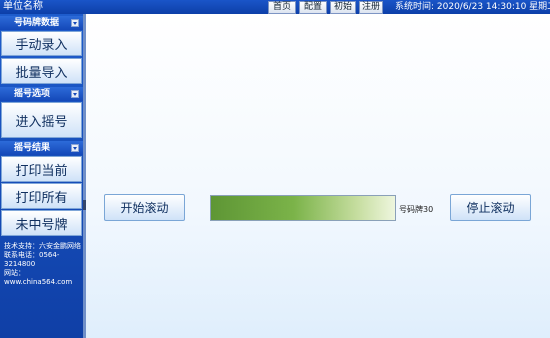 The height and width of the screenshot is (338, 550). Describe the element at coordinates (303, 208) in the screenshot. I see `rolling-display` at that location.